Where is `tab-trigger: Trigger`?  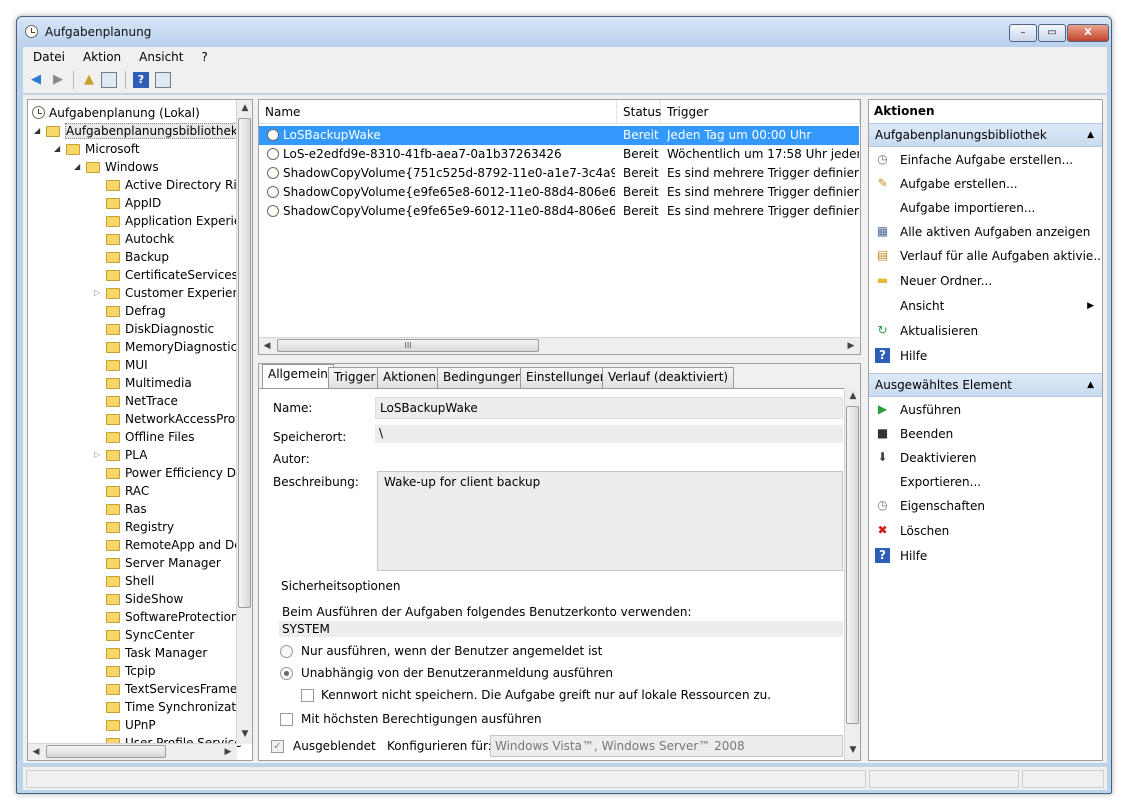 tab-trigger: Trigger is located at coordinates (355, 377).